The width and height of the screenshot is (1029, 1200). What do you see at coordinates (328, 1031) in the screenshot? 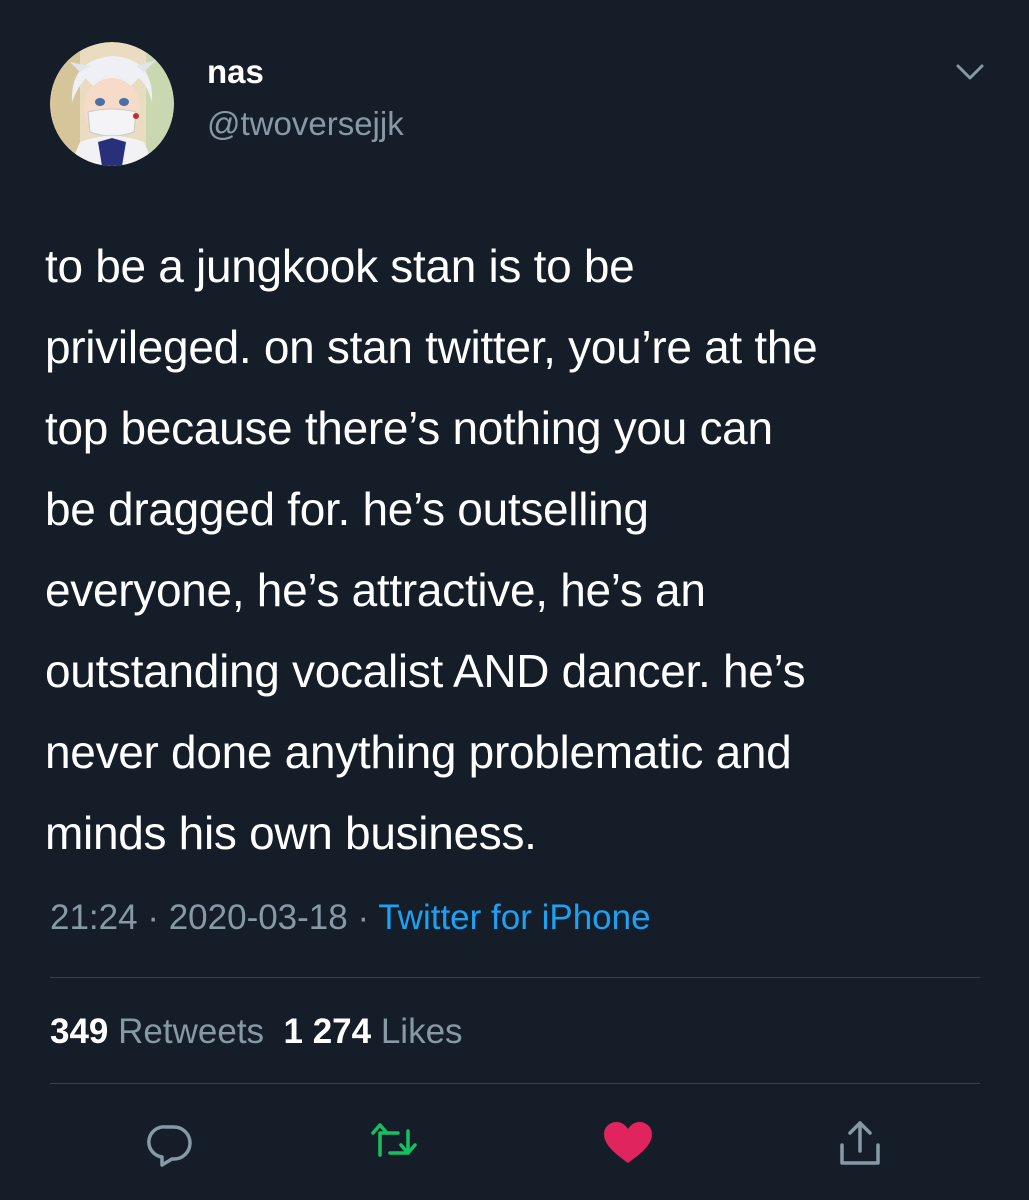
I see `likes-count: 1 274` at bounding box center [328, 1031].